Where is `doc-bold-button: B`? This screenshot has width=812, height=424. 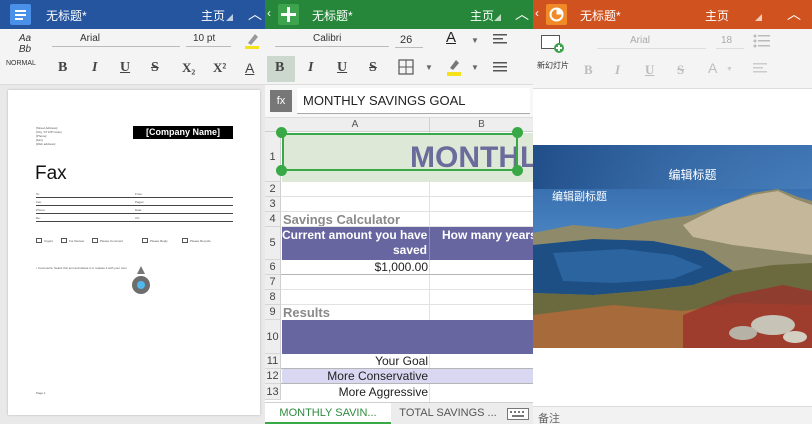 doc-bold-button: B is located at coordinates (62, 68).